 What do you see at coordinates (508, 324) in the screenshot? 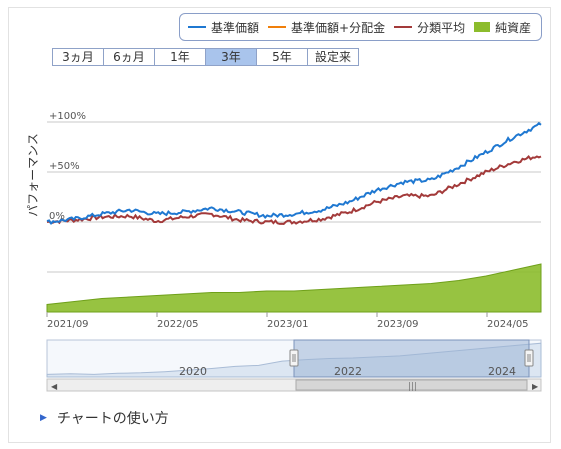
I see `x-tick-label: 2024/05` at bounding box center [508, 324].